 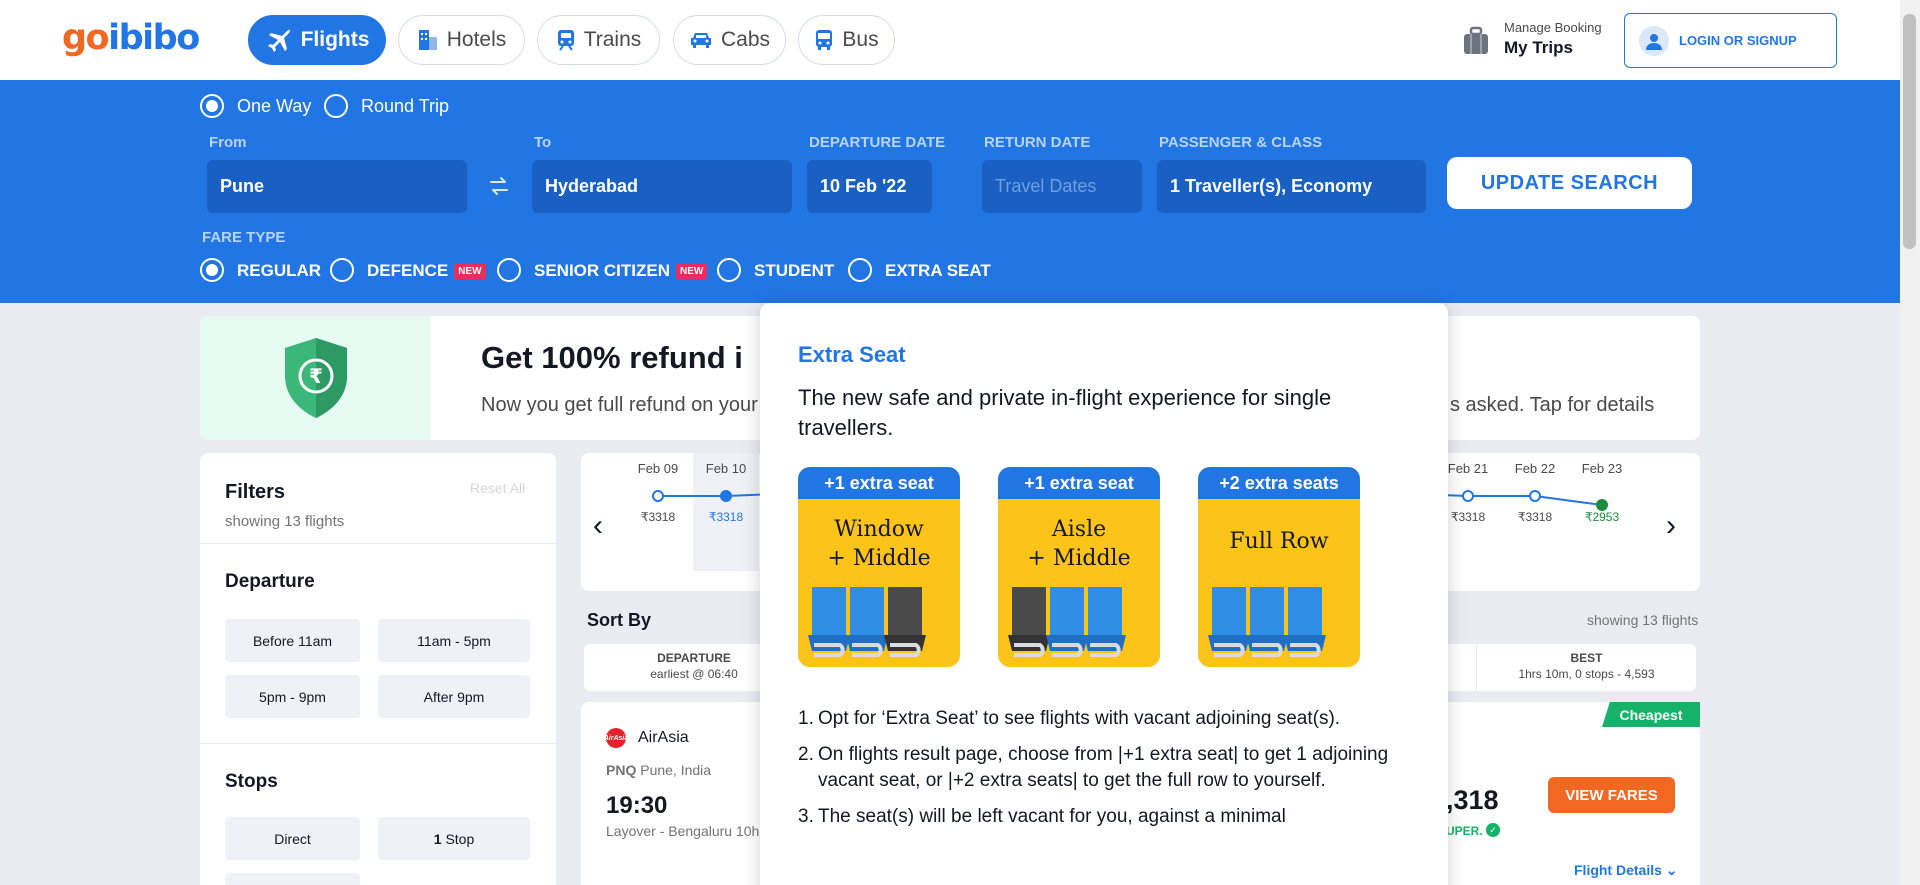 I want to click on goibibo-logo: goibibo, so click(x=131, y=38).